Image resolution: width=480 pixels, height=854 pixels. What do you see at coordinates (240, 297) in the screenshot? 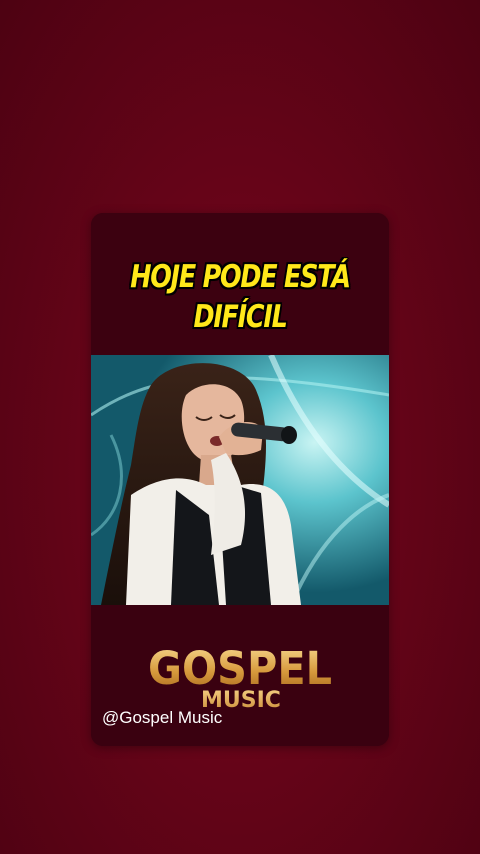
I see `video-caption: HOJE PODE ESTÁ DIFÍCIL` at bounding box center [240, 297].